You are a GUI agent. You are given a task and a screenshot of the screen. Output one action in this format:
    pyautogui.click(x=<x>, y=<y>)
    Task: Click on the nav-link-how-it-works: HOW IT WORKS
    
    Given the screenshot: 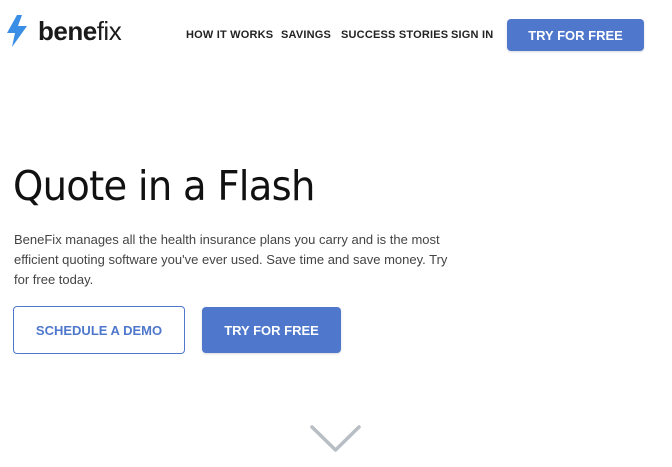 What is the action you would take?
    pyautogui.click(x=229, y=35)
    